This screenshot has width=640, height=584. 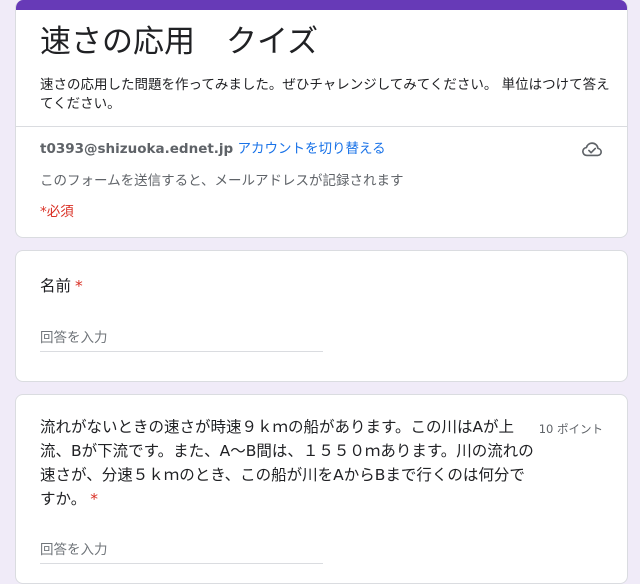 What do you see at coordinates (57, 212) in the screenshot?
I see `required-notice: *必須` at bounding box center [57, 212].